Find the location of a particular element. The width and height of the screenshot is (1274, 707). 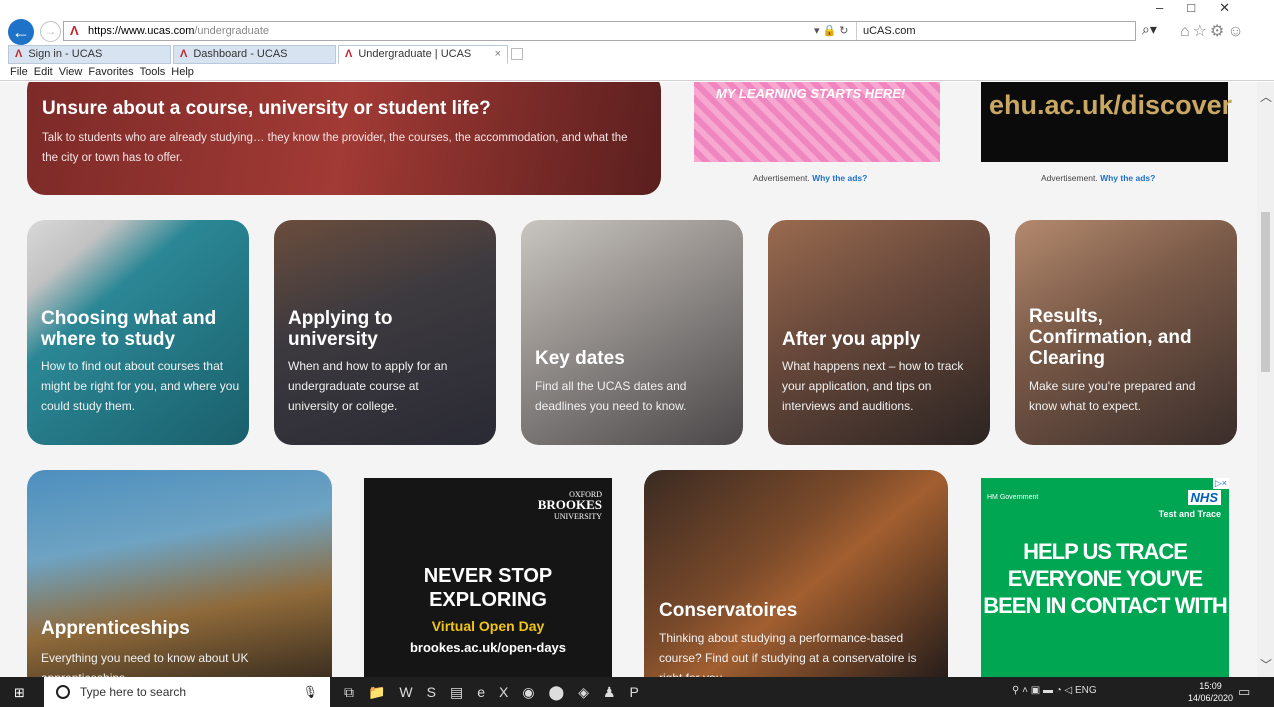

brookes-headline: NEVER STOP EXPLORING is located at coordinates (488, 588).